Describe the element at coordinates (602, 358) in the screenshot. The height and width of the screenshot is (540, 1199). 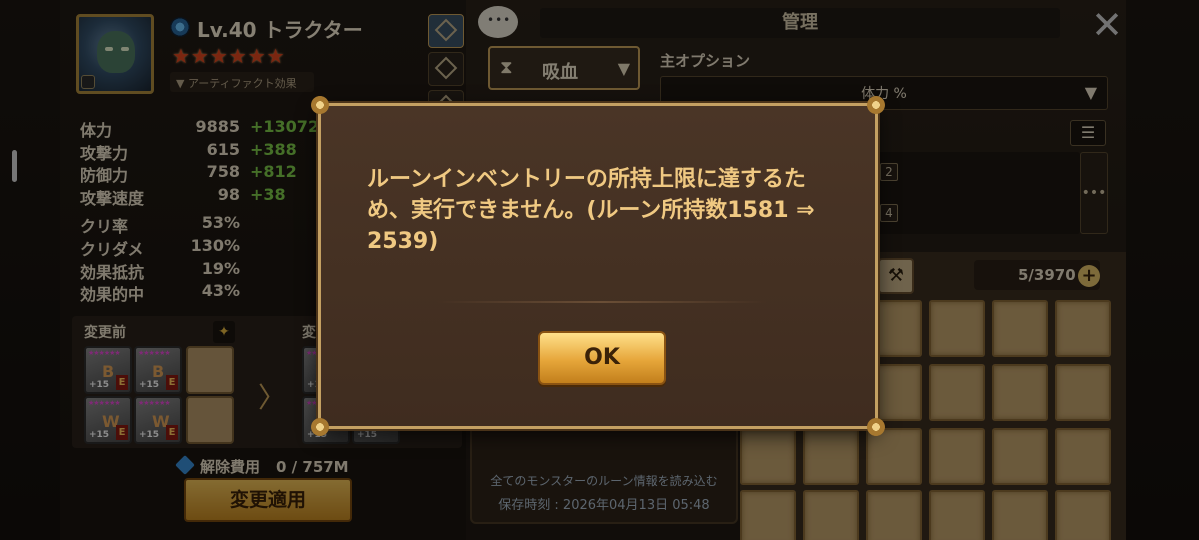
I see `ok-button: OK` at that location.